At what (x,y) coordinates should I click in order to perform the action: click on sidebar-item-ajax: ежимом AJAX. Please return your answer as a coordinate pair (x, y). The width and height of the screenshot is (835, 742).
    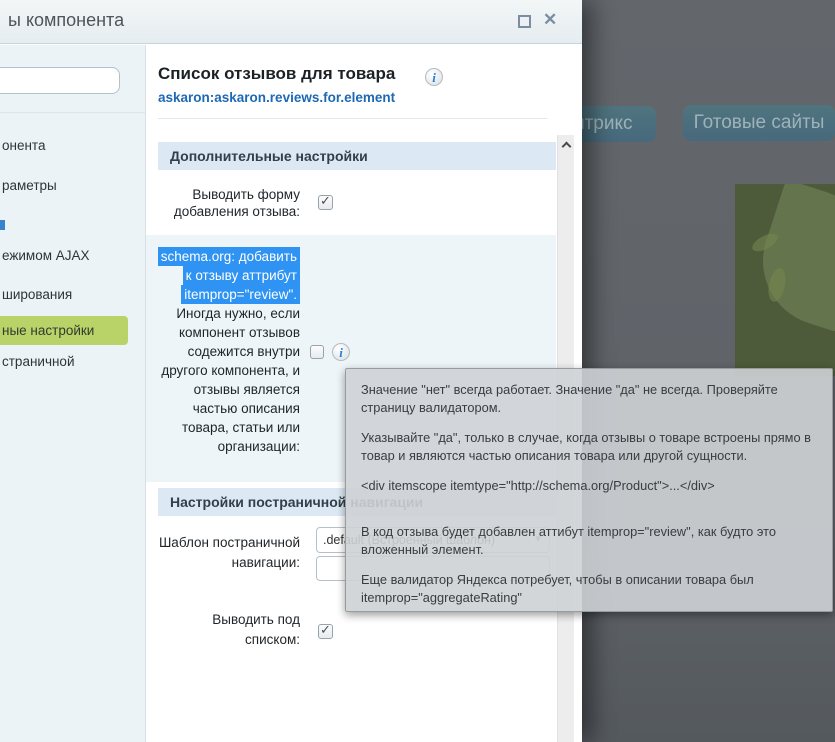
    Looking at the image, I should click on (46, 255).